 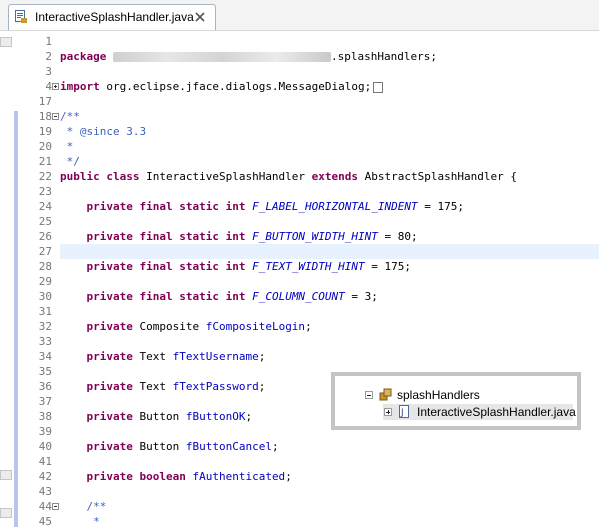 I want to click on code-token: .splashHandlers;, so click(x=383, y=56).